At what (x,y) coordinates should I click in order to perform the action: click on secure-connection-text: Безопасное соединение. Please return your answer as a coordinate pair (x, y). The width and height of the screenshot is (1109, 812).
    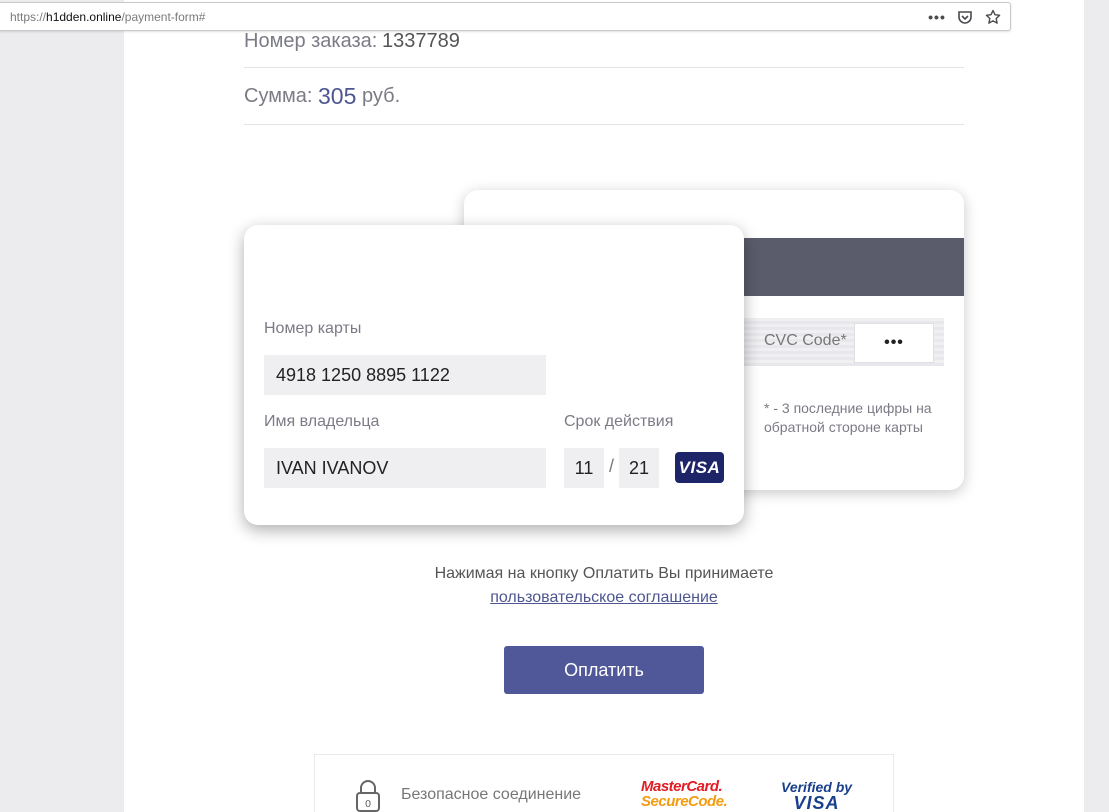
    Looking at the image, I should click on (491, 794).